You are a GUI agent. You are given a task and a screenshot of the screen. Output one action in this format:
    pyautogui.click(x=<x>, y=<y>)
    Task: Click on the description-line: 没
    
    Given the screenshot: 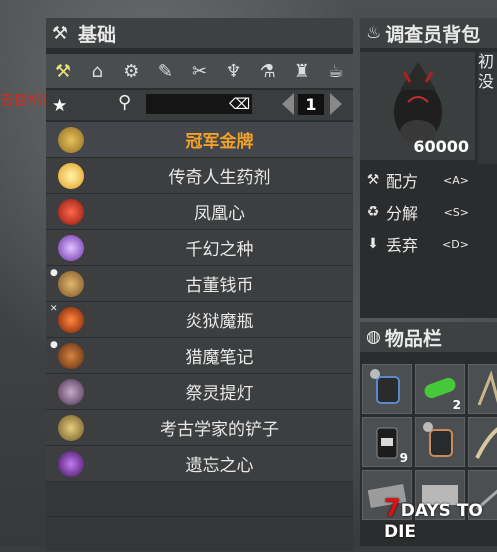 What is the action you would take?
    pyautogui.click(x=486, y=81)
    